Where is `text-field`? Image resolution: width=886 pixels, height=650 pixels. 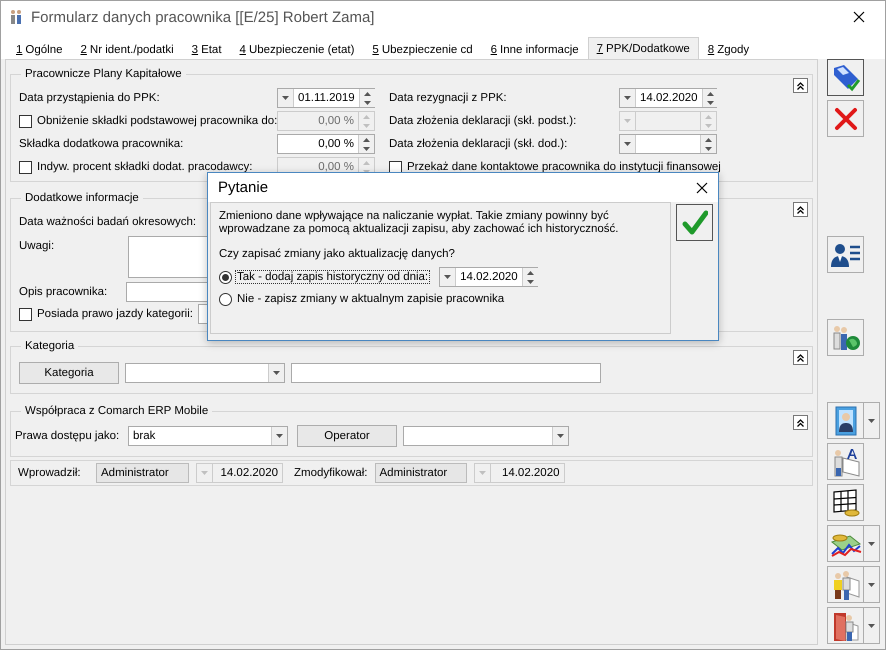
text-field is located at coordinates (446, 373).